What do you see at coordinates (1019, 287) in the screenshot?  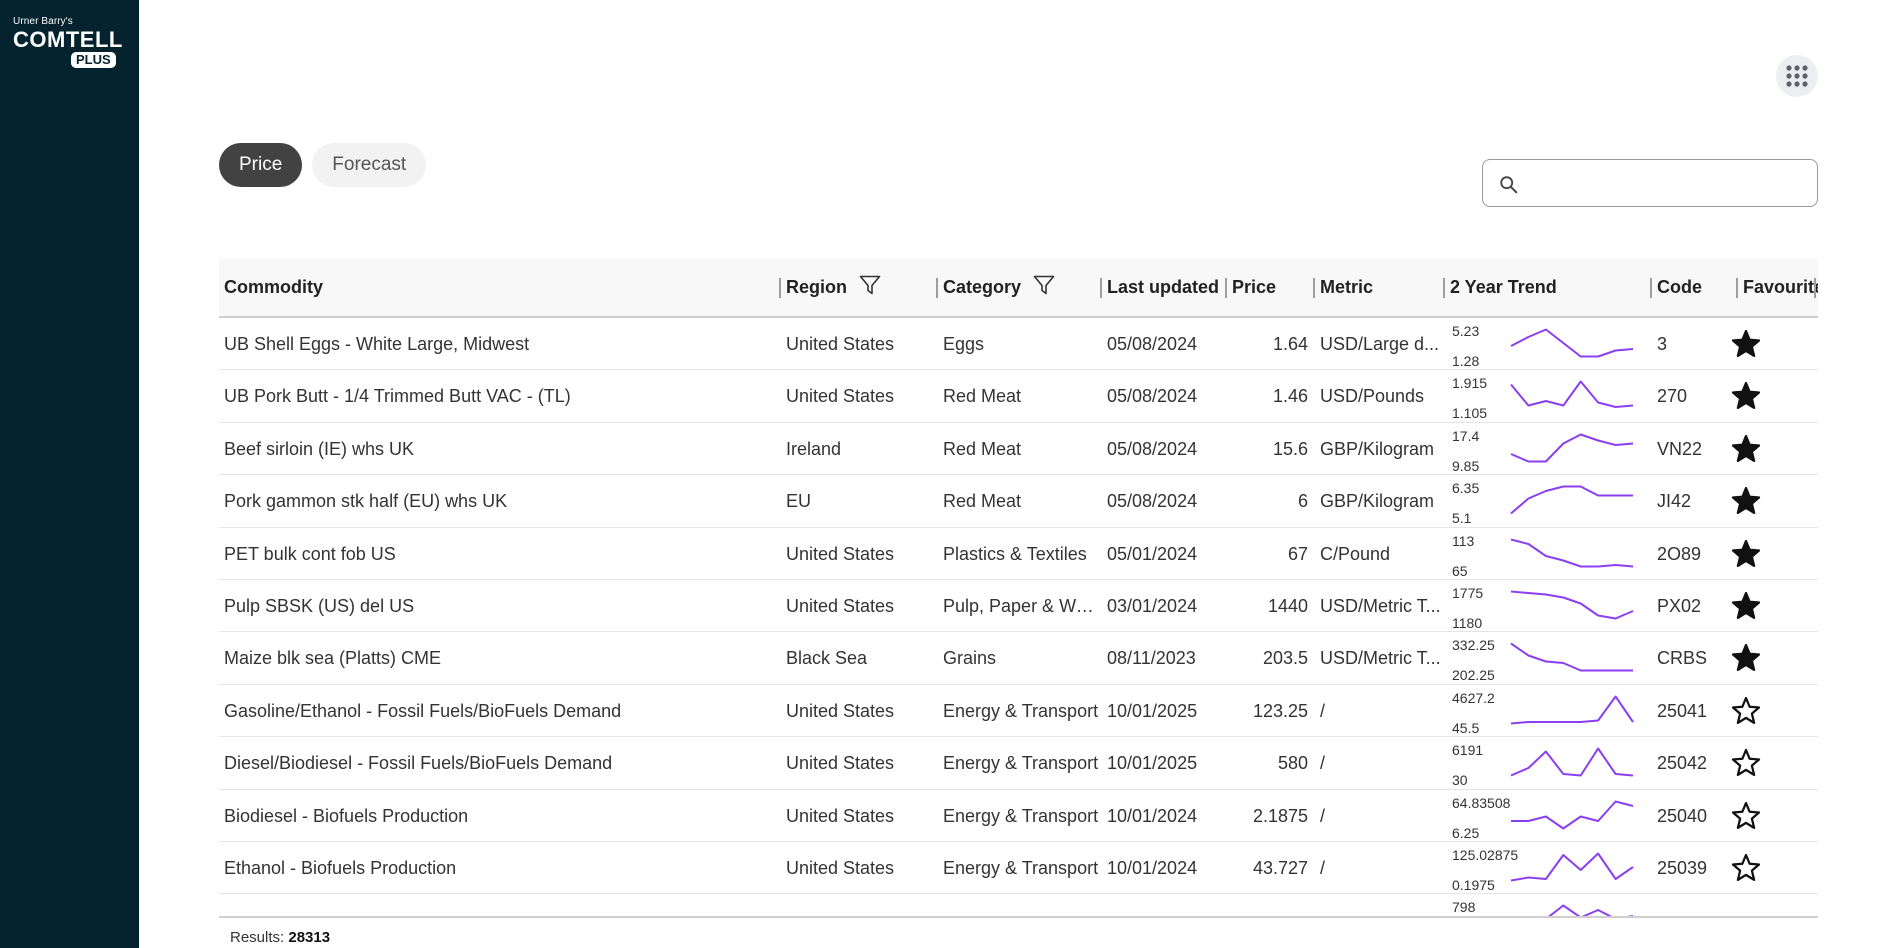 I see `column-header-category: Category` at bounding box center [1019, 287].